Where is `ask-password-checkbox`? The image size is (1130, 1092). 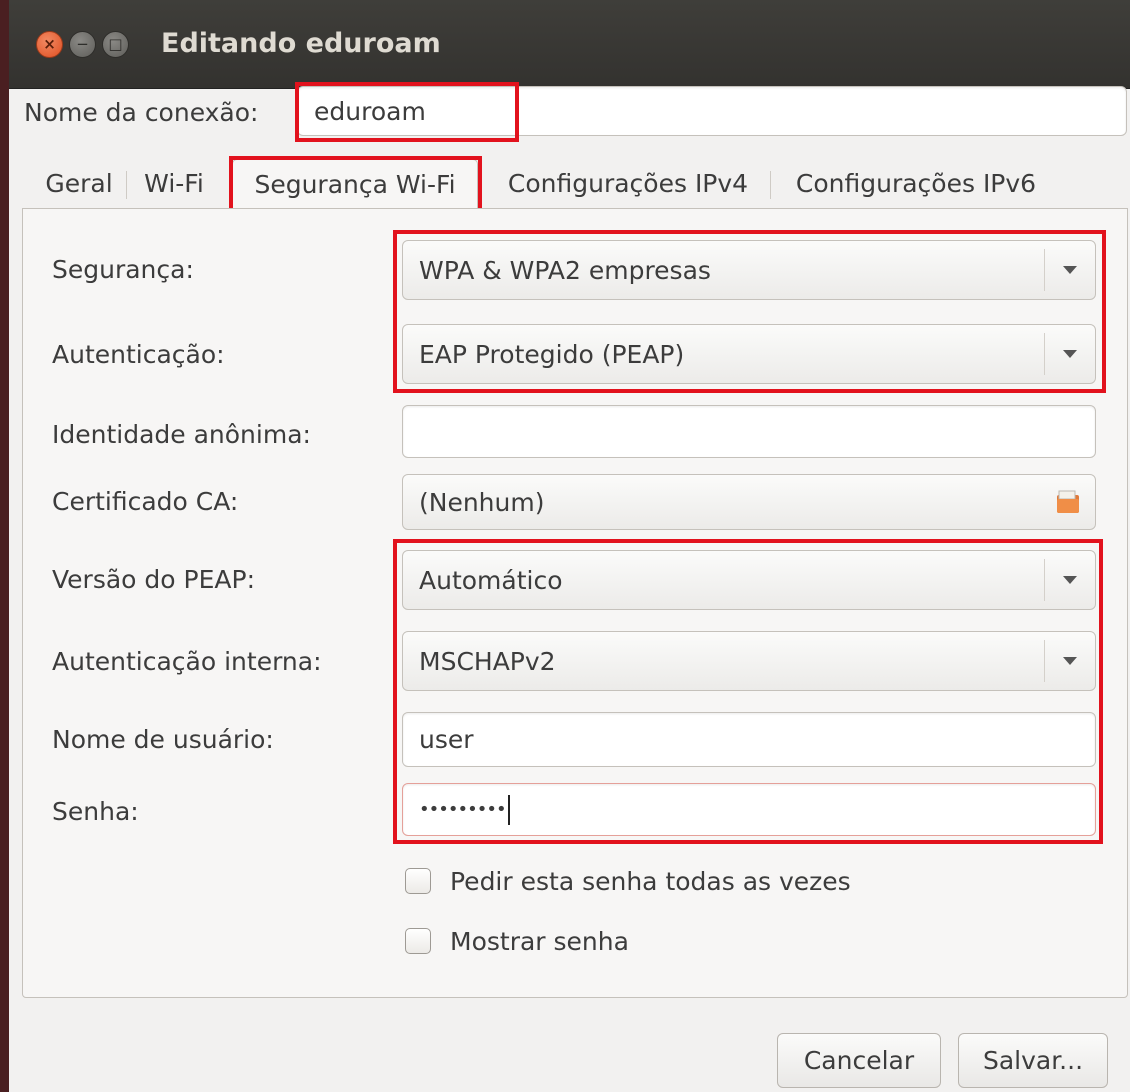
ask-password-checkbox is located at coordinates (418, 881).